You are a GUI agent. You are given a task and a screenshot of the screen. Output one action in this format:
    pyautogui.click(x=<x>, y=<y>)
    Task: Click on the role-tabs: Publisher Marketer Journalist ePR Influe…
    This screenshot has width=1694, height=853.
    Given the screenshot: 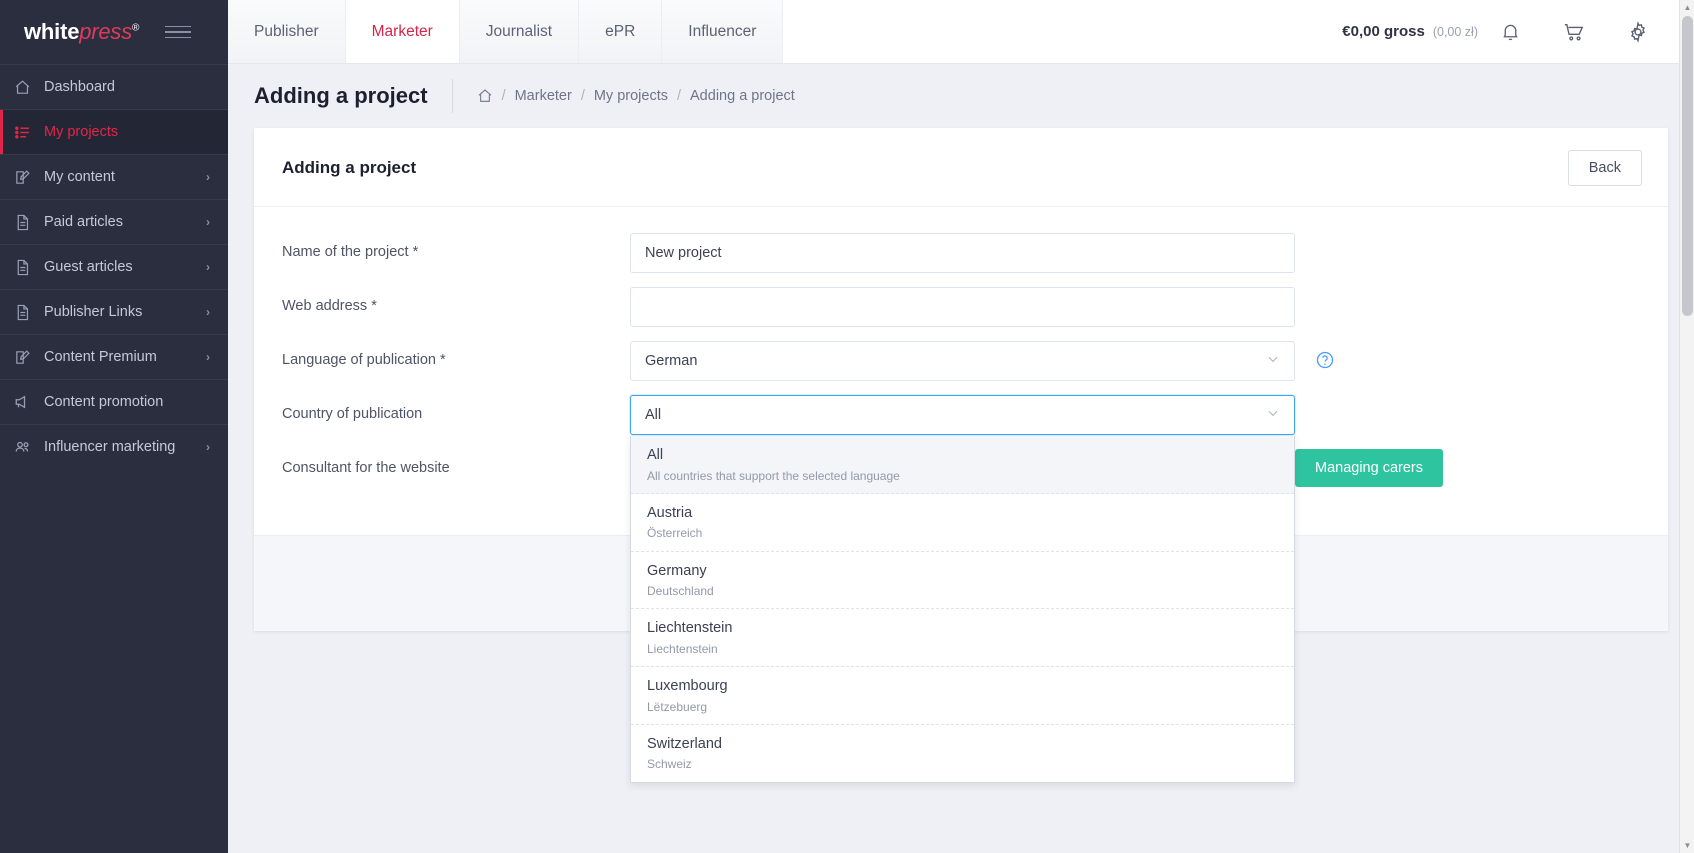 What is the action you would take?
    pyautogui.click(x=506, y=31)
    